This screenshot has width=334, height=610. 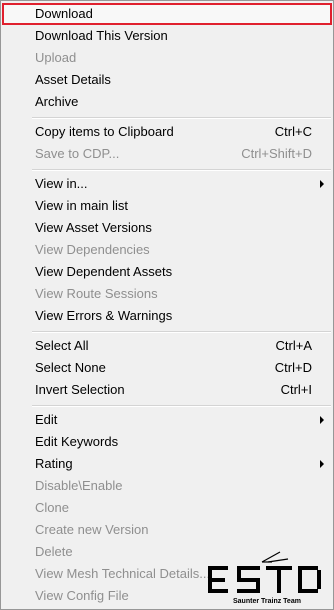 I want to click on watermark-caption: Saunter Trainz Team, so click(x=267, y=601).